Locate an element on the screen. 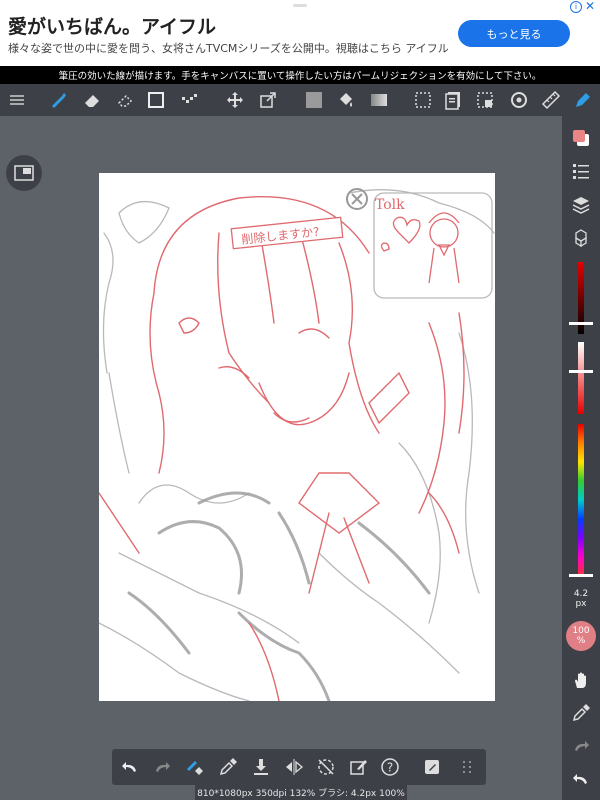 The height and width of the screenshot is (800, 600). pen-icon is located at coordinates (583, 100).